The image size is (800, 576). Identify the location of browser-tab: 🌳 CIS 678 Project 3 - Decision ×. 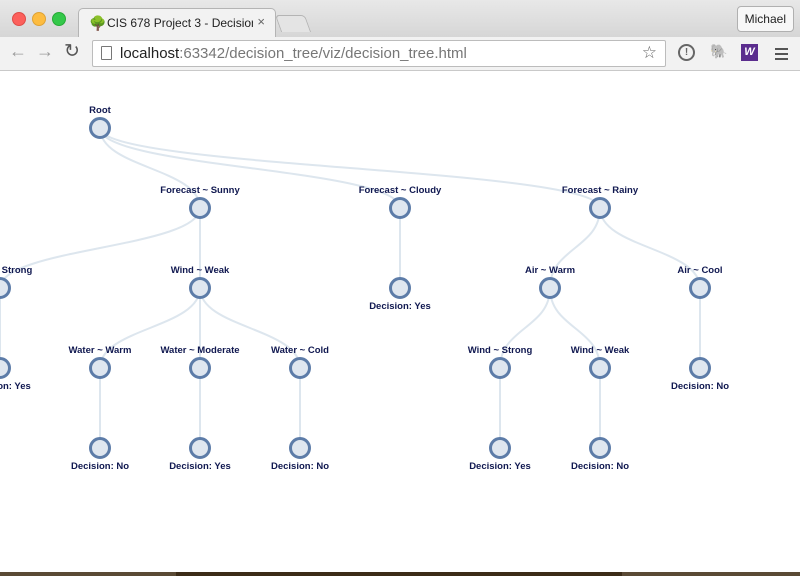
(177, 23).